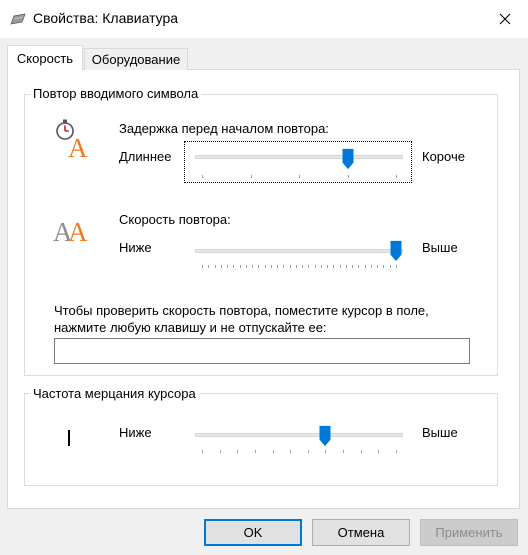  I want to click on keyboard-icon, so click(18, 19).